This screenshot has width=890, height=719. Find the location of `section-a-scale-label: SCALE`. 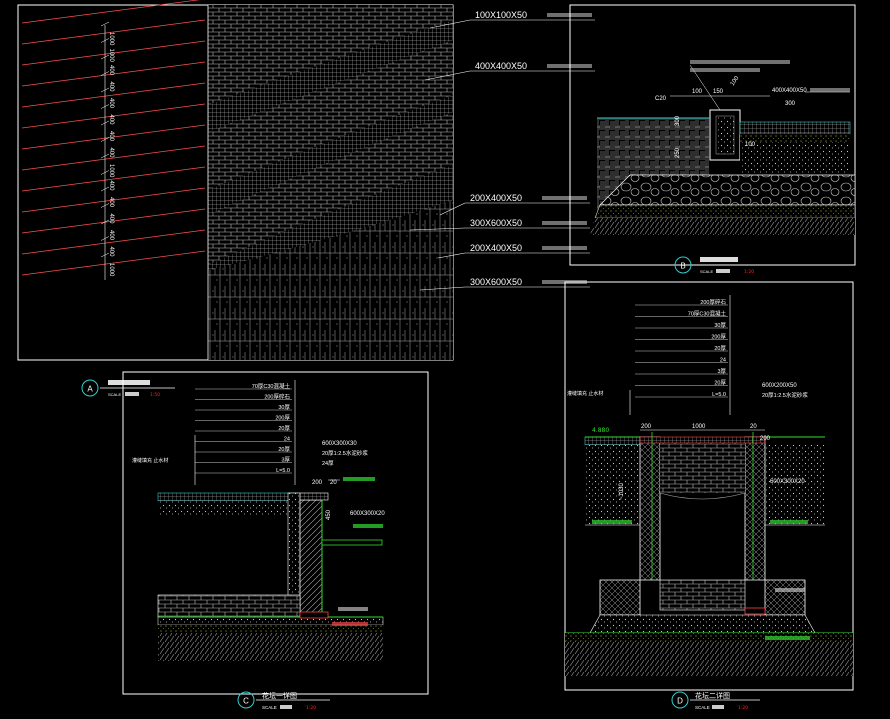

section-a-scale-label: SCALE is located at coordinates (114, 394).